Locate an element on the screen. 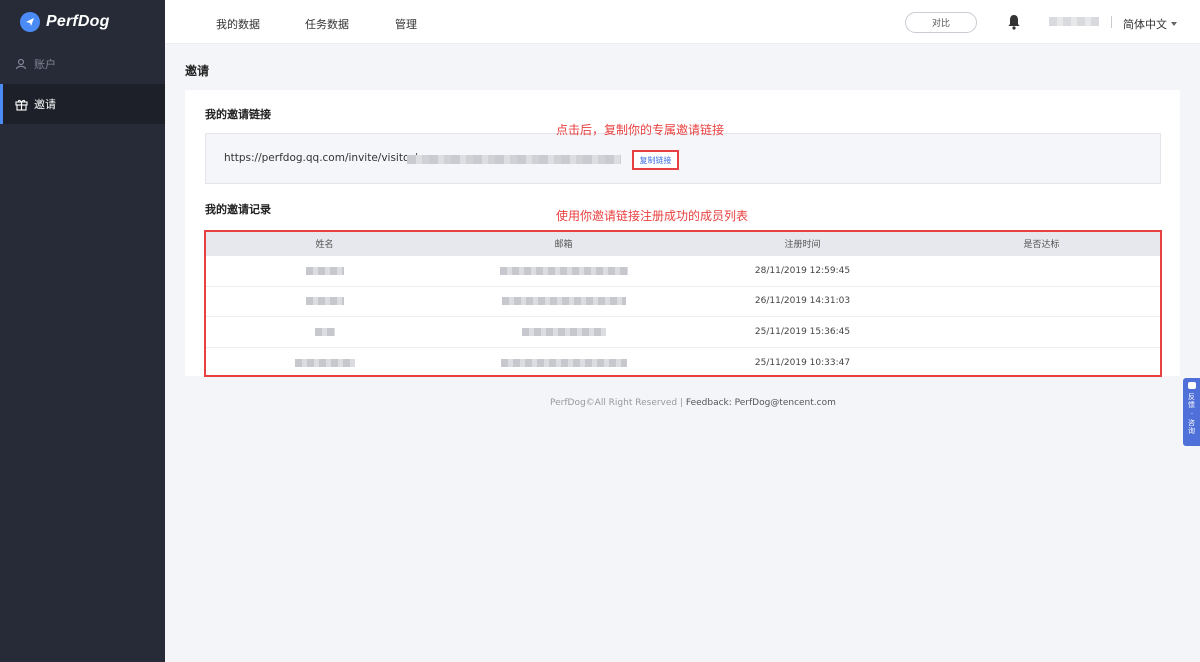  invite-url: https://perfdog.qq.com/invite/visitor/ is located at coordinates (321, 158).